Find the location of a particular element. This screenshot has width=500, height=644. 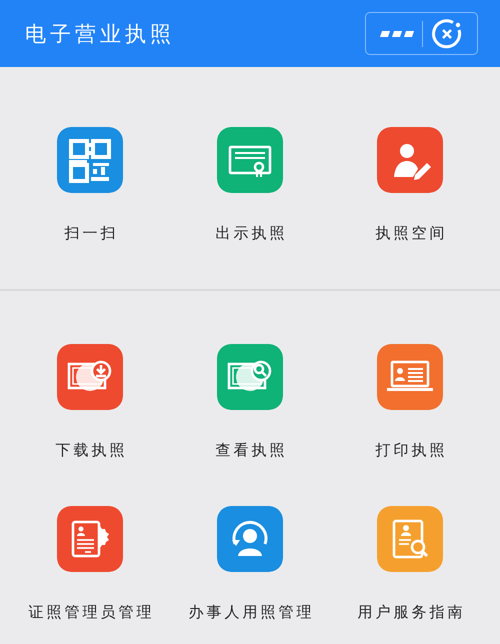

view-icon is located at coordinates (250, 377).